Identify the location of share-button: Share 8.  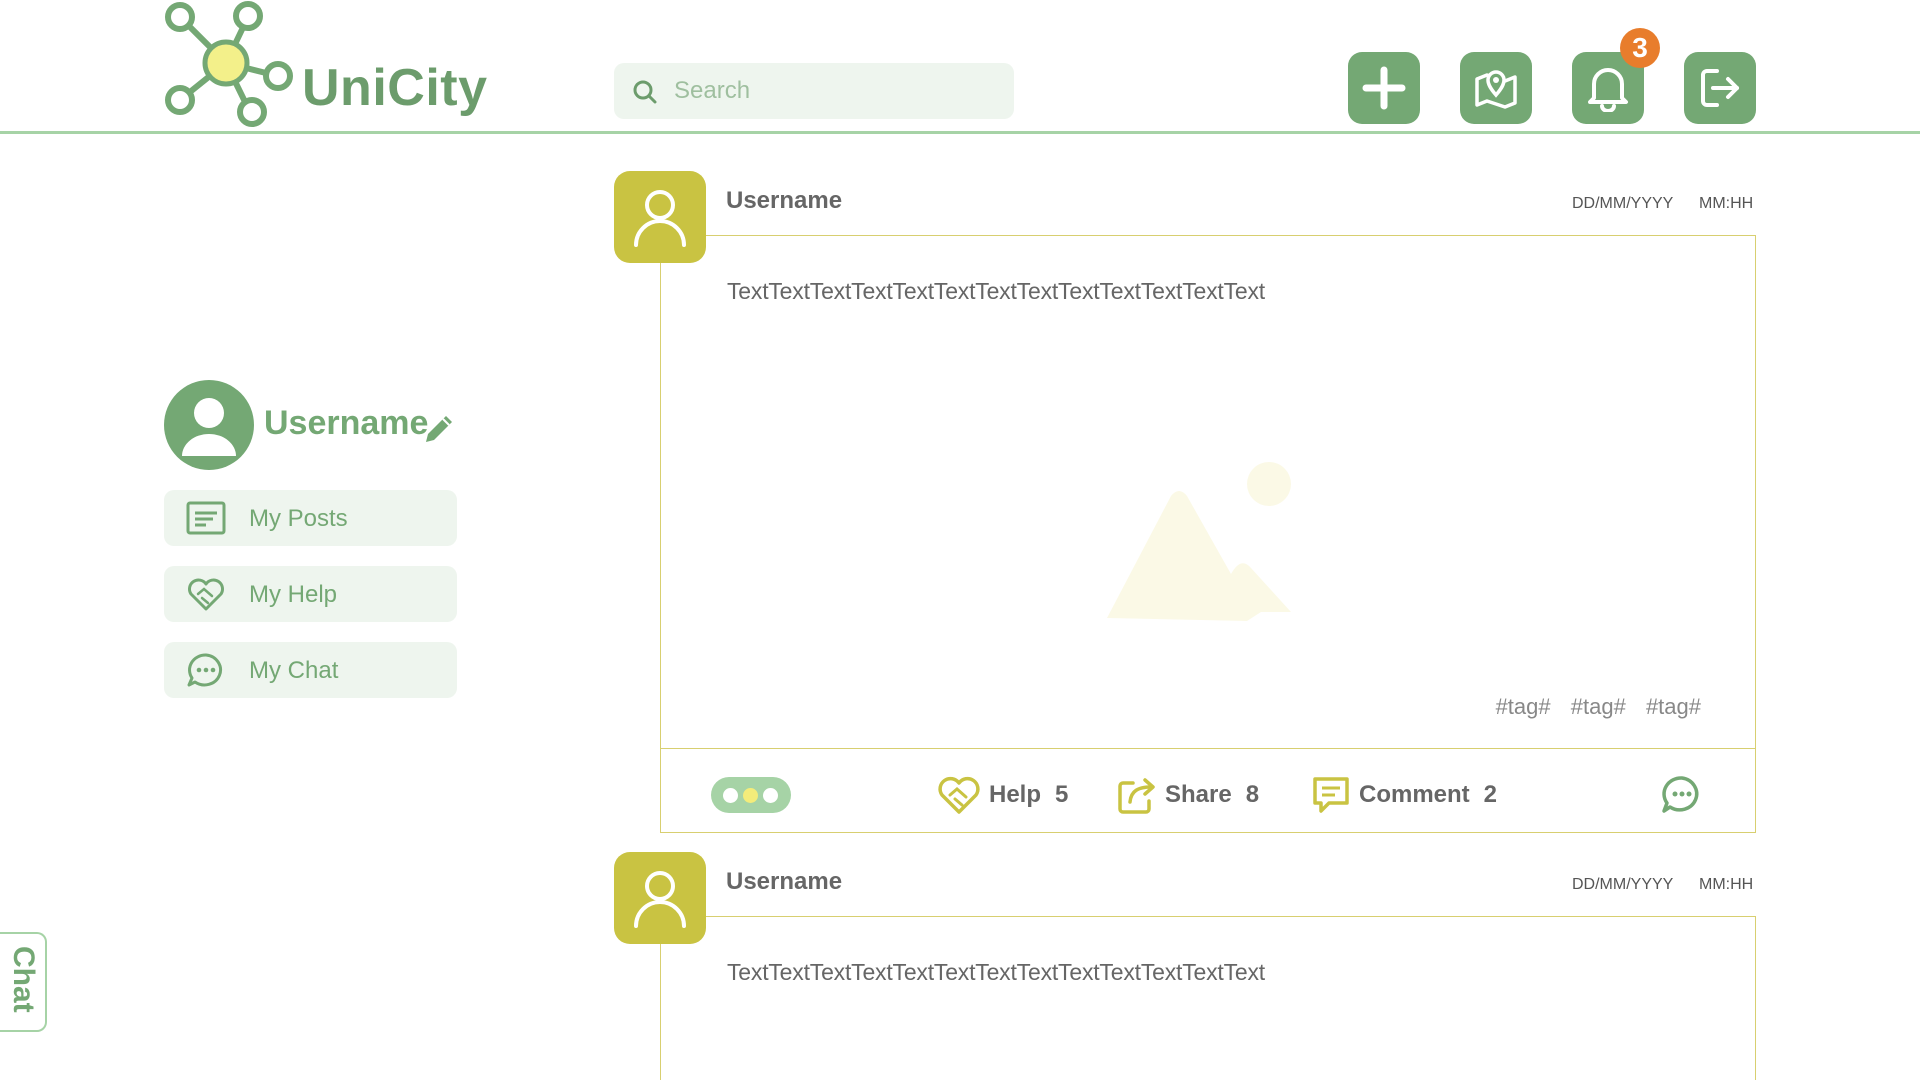
(1188, 795).